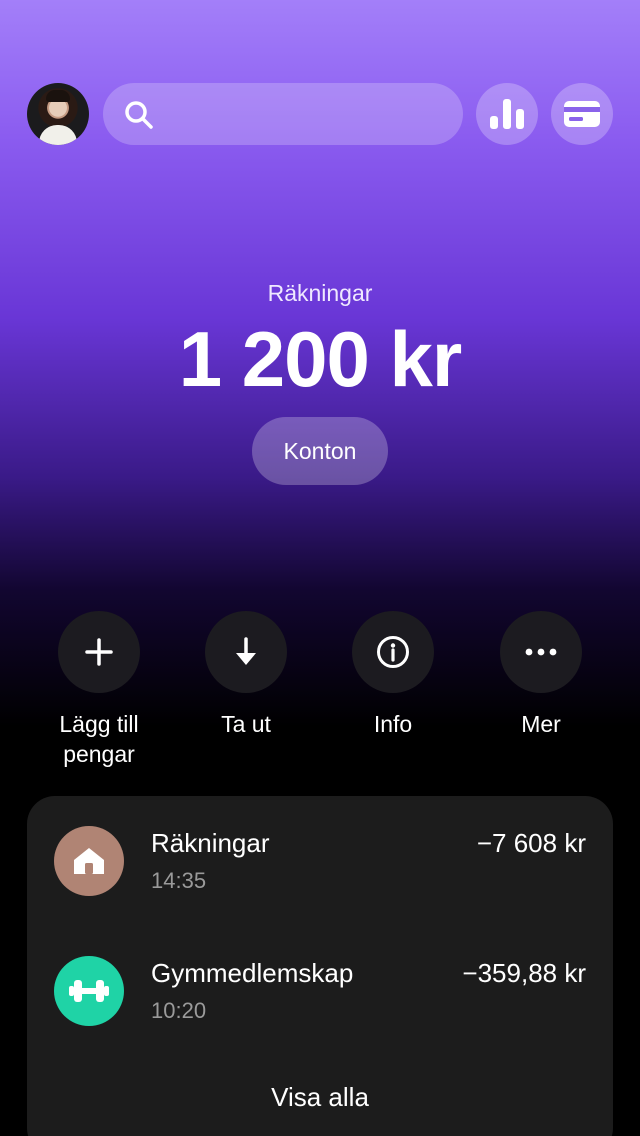 This screenshot has width=640, height=1136. What do you see at coordinates (139, 115) in the screenshot?
I see `search-icon` at bounding box center [139, 115].